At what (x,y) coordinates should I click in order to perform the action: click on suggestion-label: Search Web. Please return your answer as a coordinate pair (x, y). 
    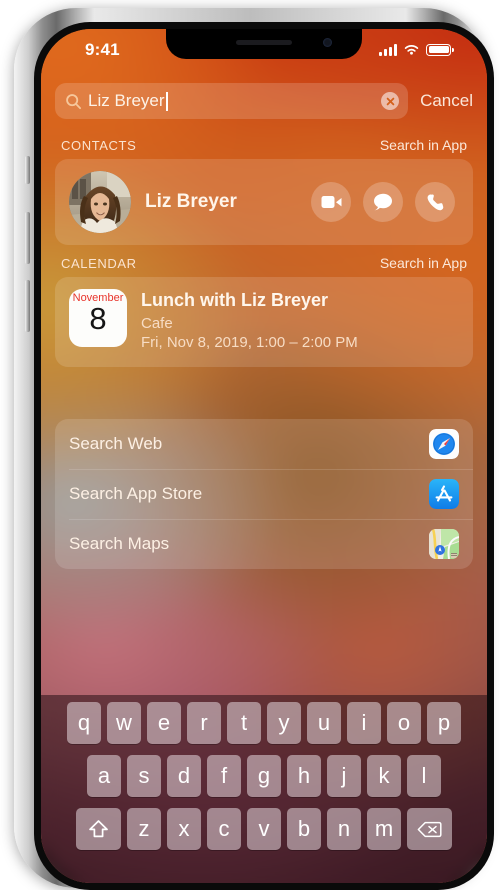
    Looking at the image, I should click on (116, 443).